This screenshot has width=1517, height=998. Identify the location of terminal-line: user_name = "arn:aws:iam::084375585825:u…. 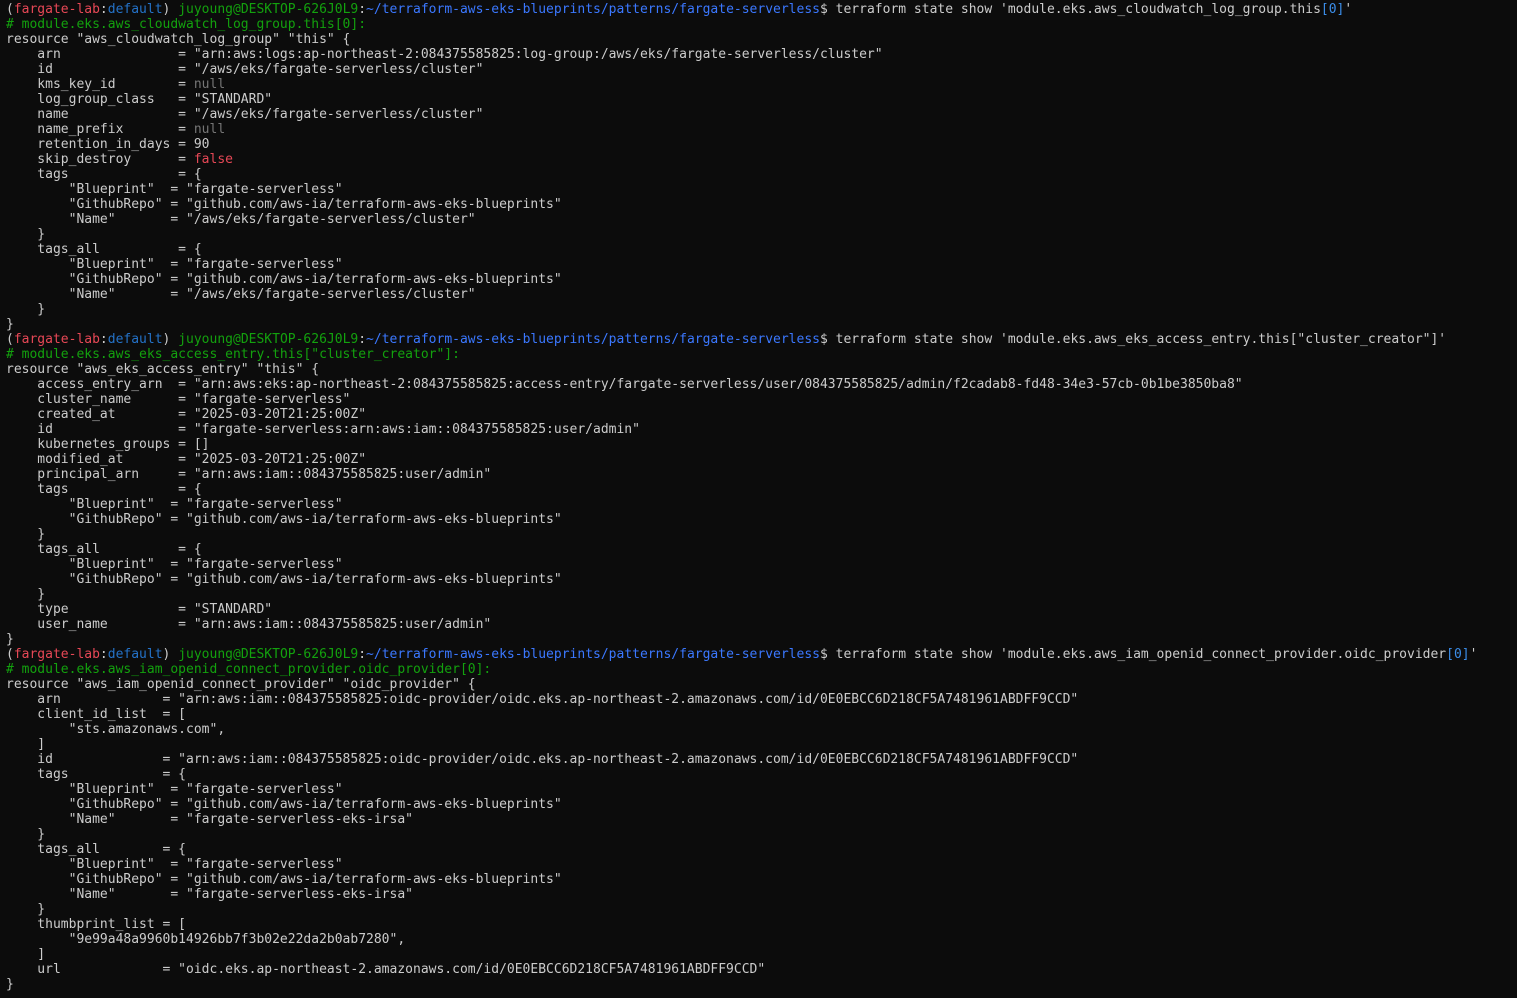
(761, 624).